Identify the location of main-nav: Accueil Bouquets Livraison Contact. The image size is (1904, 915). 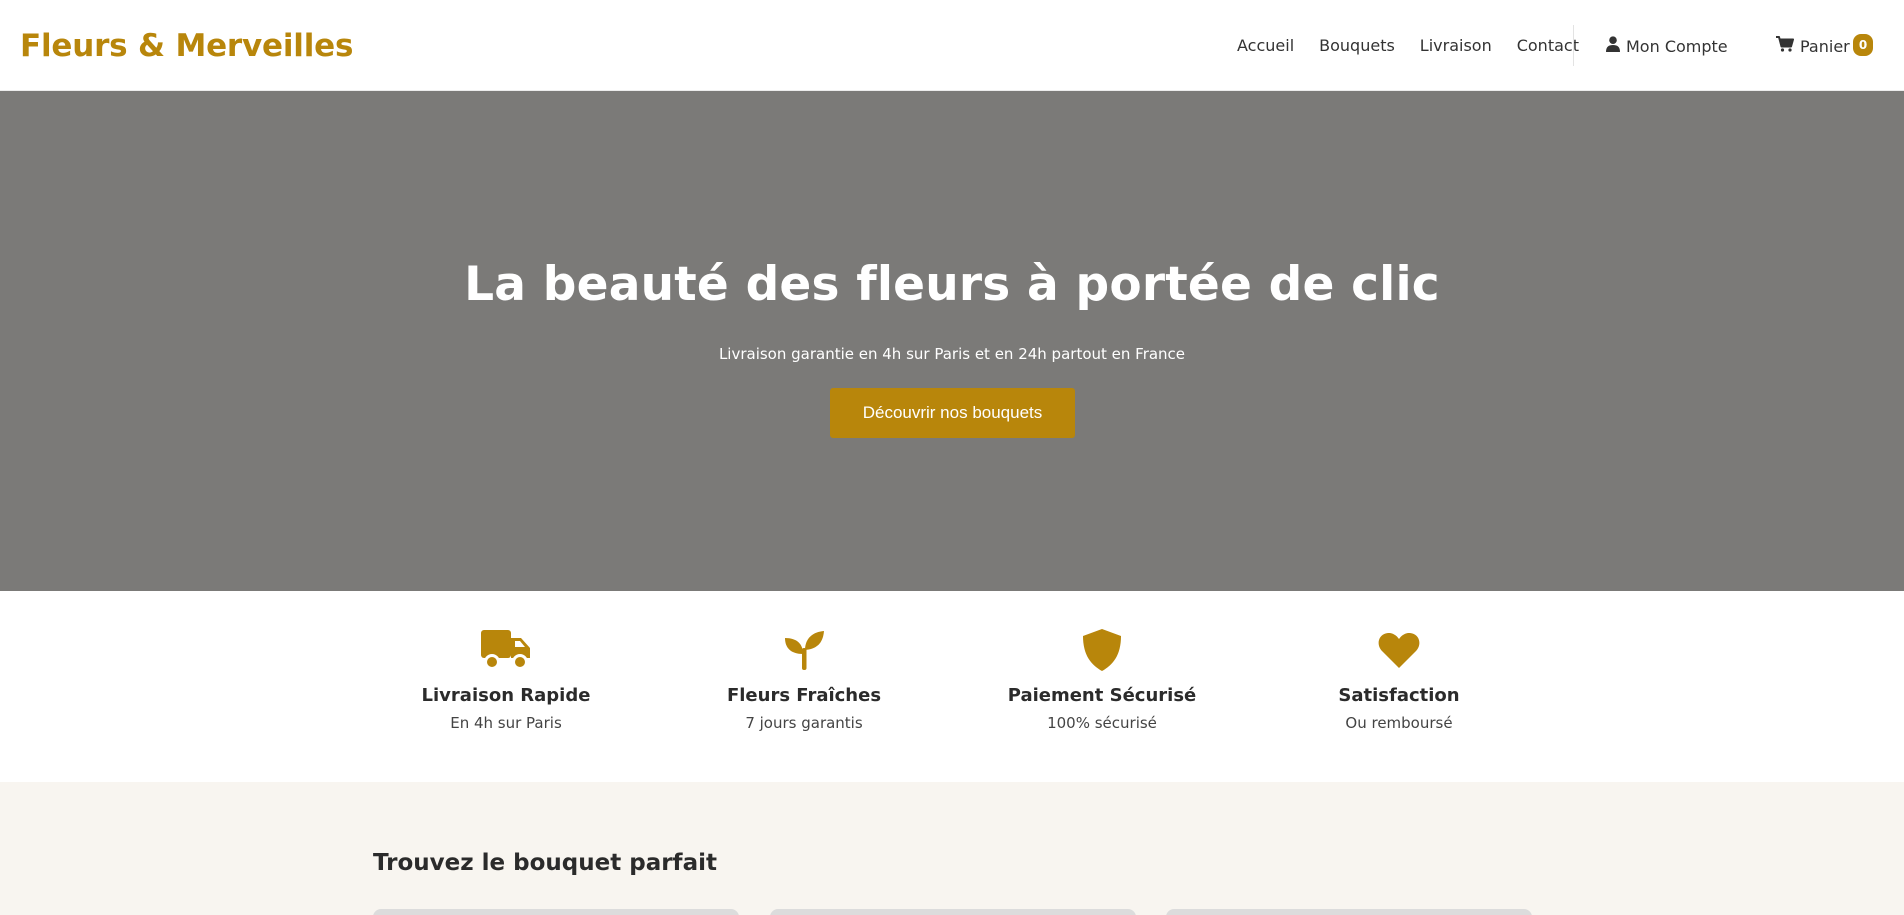
(1420, 45).